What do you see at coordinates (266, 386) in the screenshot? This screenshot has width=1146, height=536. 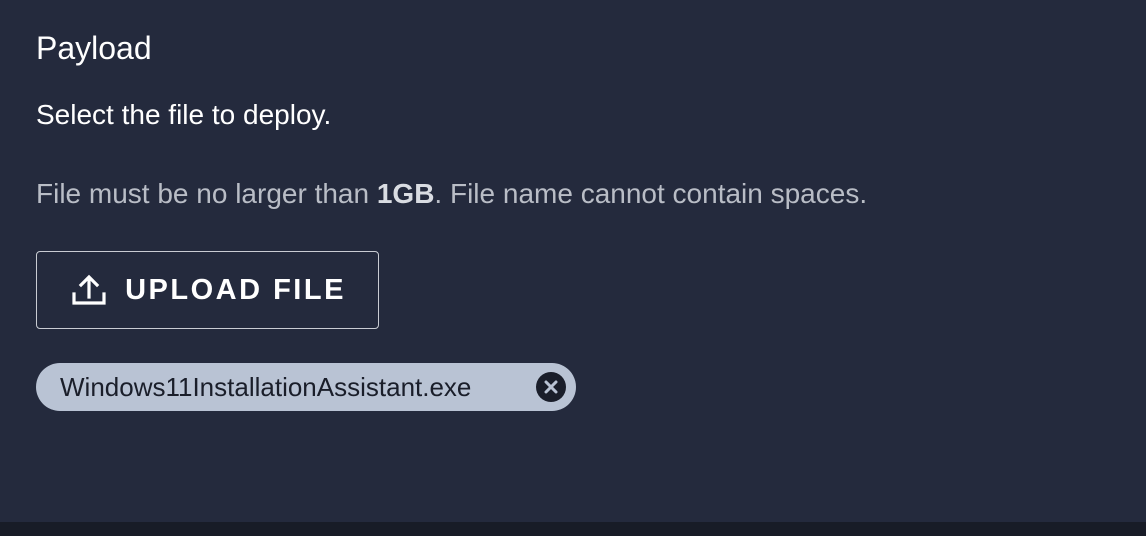 I see `selected-file-name: Windows11InstallationAssistant.exe` at bounding box center [266, 386].